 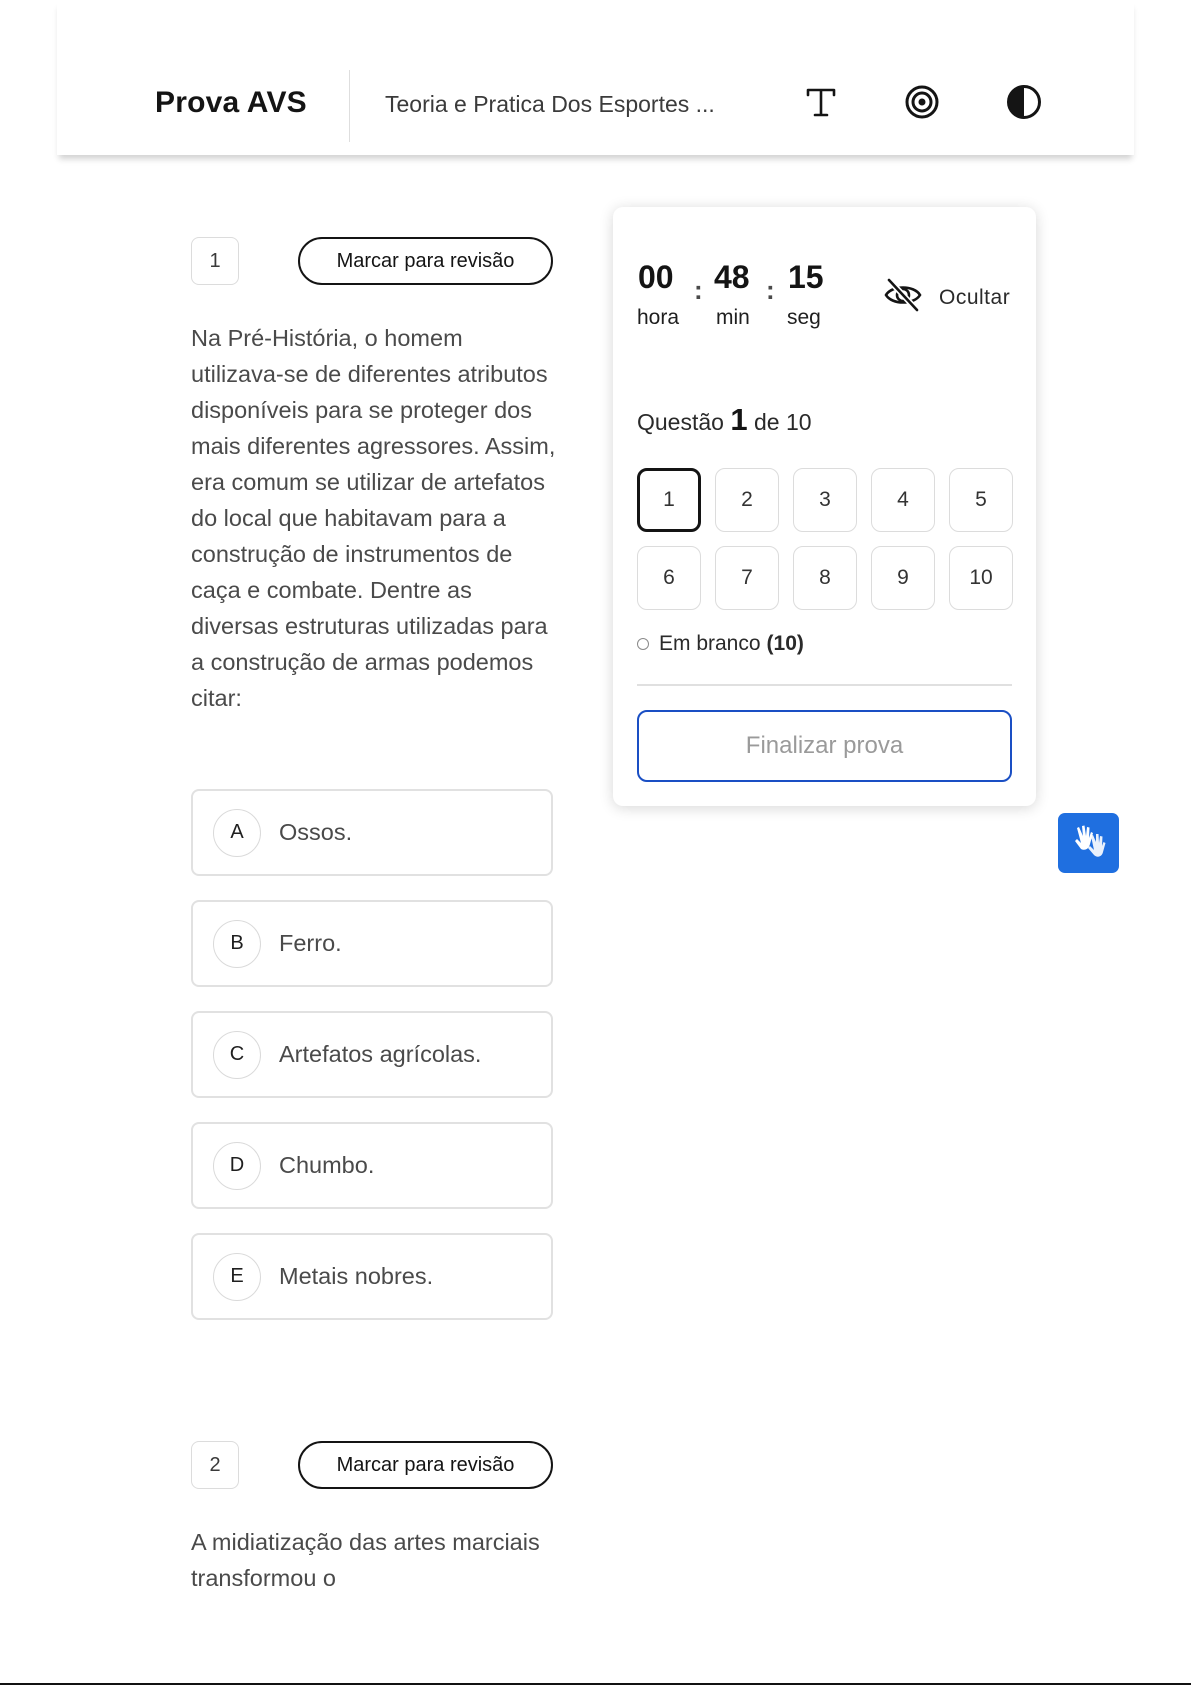 I want to click on timer-minutes-label: min, so click(x=733, y=317).